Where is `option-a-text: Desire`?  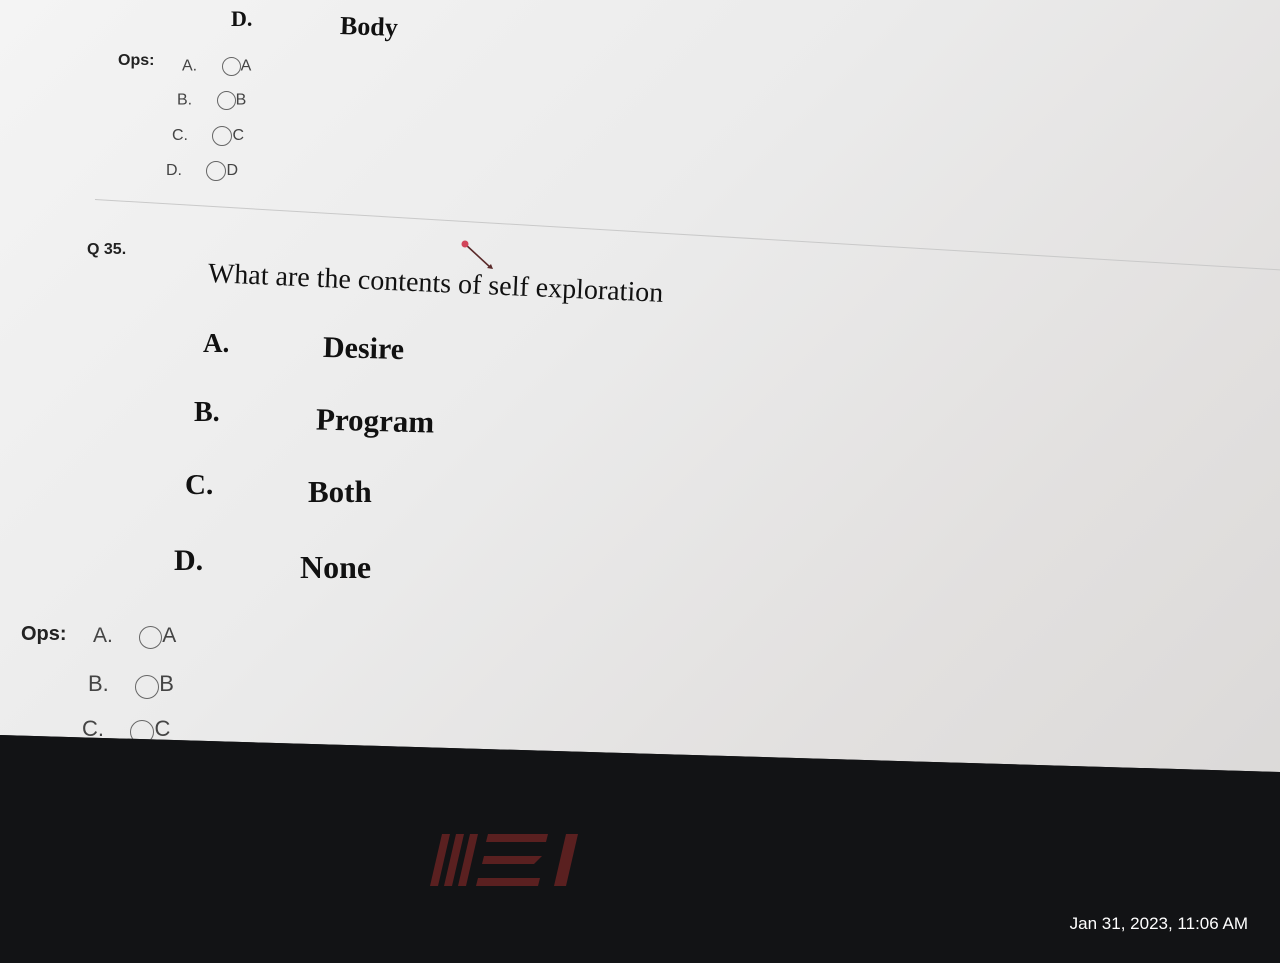 option-a-text: Desire is located at coordinates (363, 348).